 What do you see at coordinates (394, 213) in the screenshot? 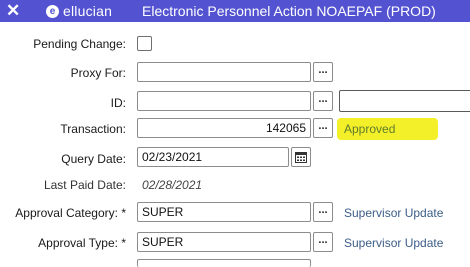
I see `approval-category-description: Supervisor Update` at bounding box center [394, 213].